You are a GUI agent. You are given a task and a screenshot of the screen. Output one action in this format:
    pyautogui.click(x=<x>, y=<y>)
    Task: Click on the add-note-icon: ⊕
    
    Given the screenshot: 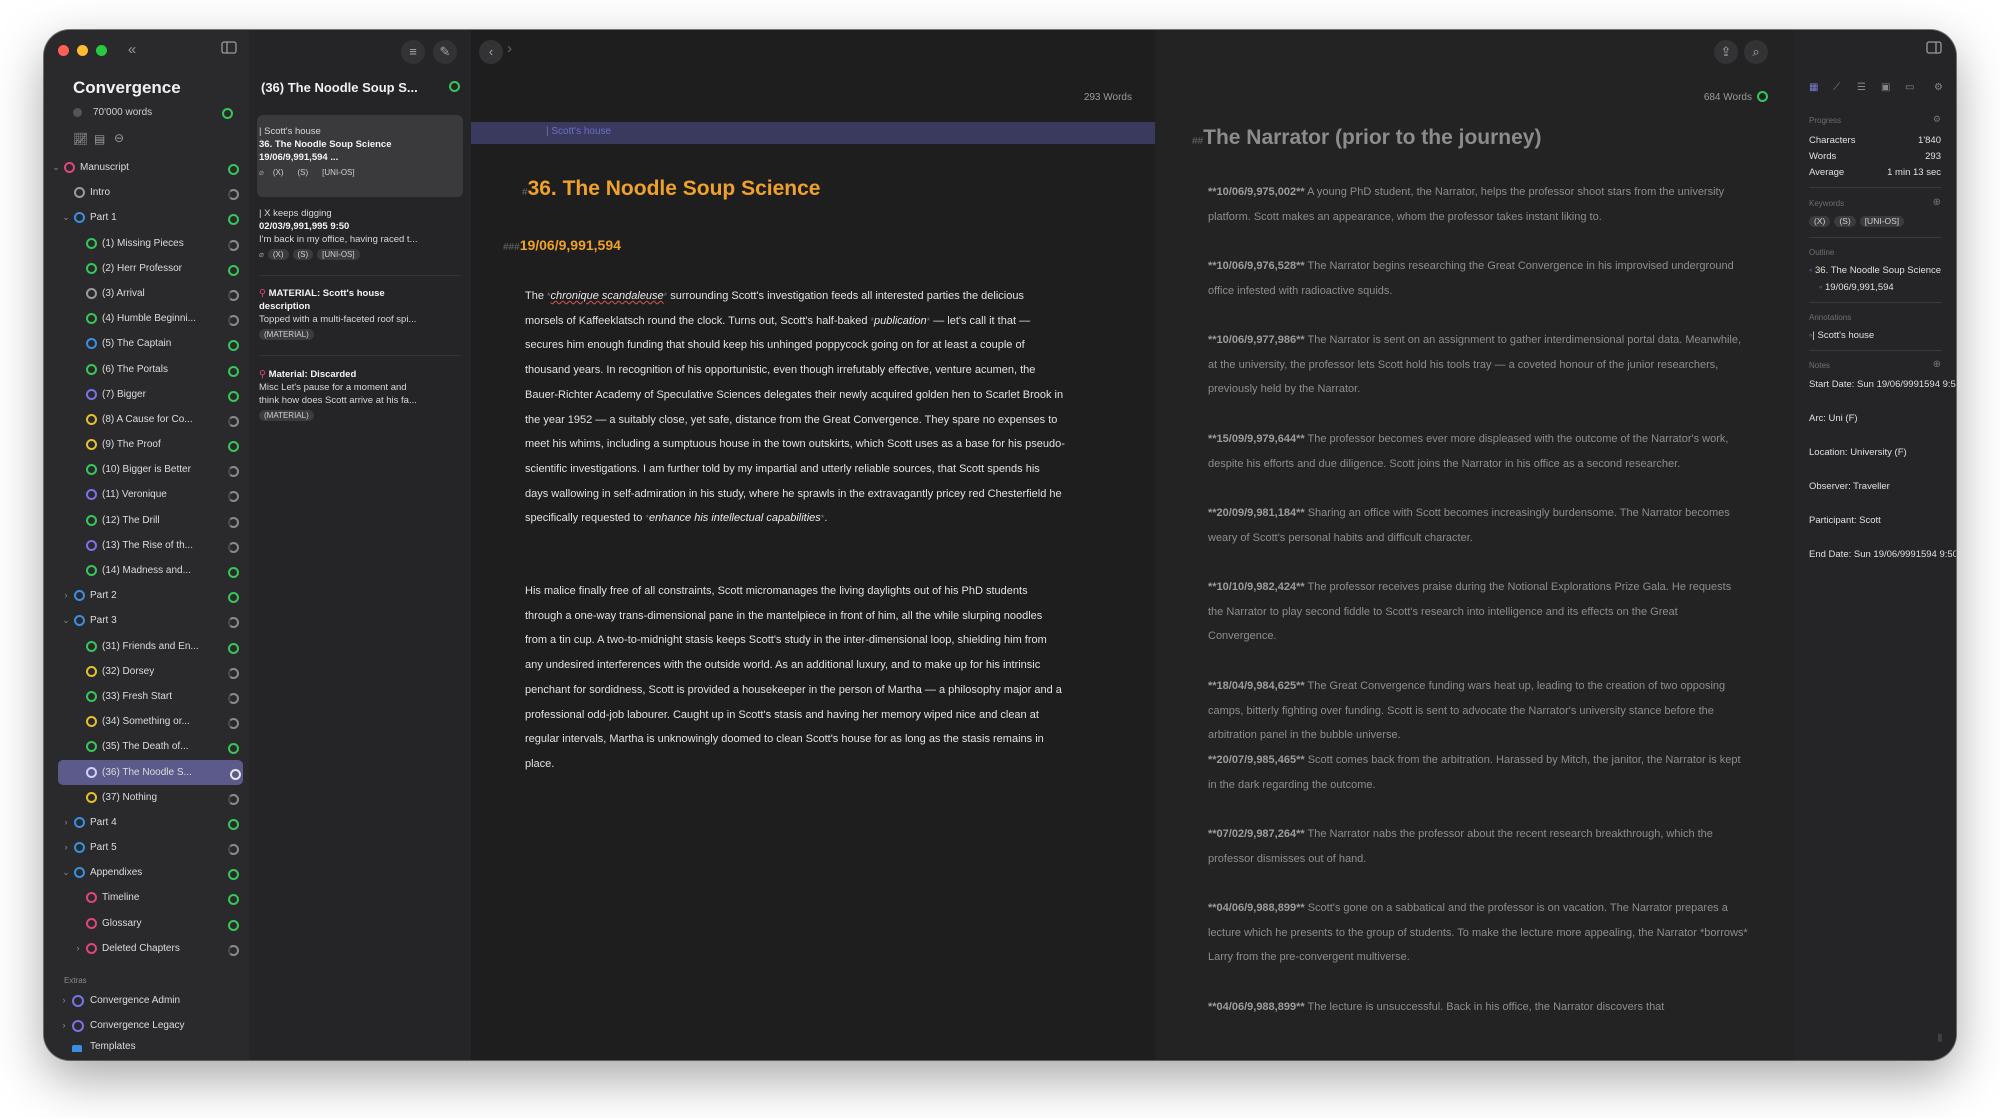 What is the action you would take?
    pyautogui.click(x=1937, y=364)
    